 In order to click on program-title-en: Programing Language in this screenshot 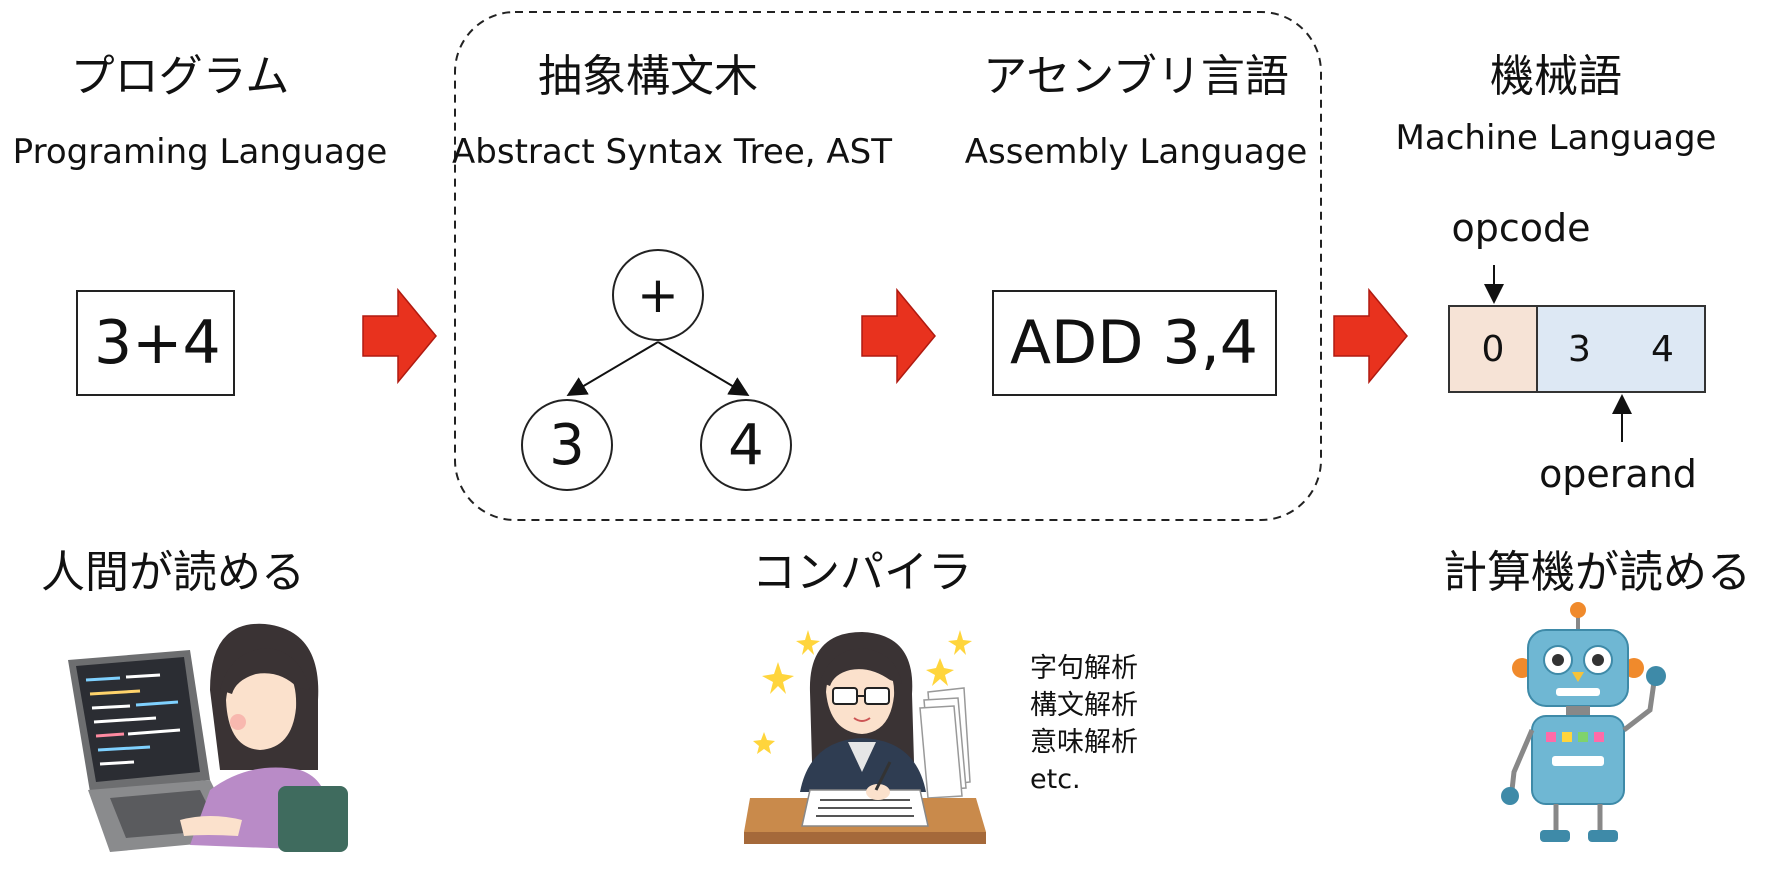, I will do `click(200, 152)`.